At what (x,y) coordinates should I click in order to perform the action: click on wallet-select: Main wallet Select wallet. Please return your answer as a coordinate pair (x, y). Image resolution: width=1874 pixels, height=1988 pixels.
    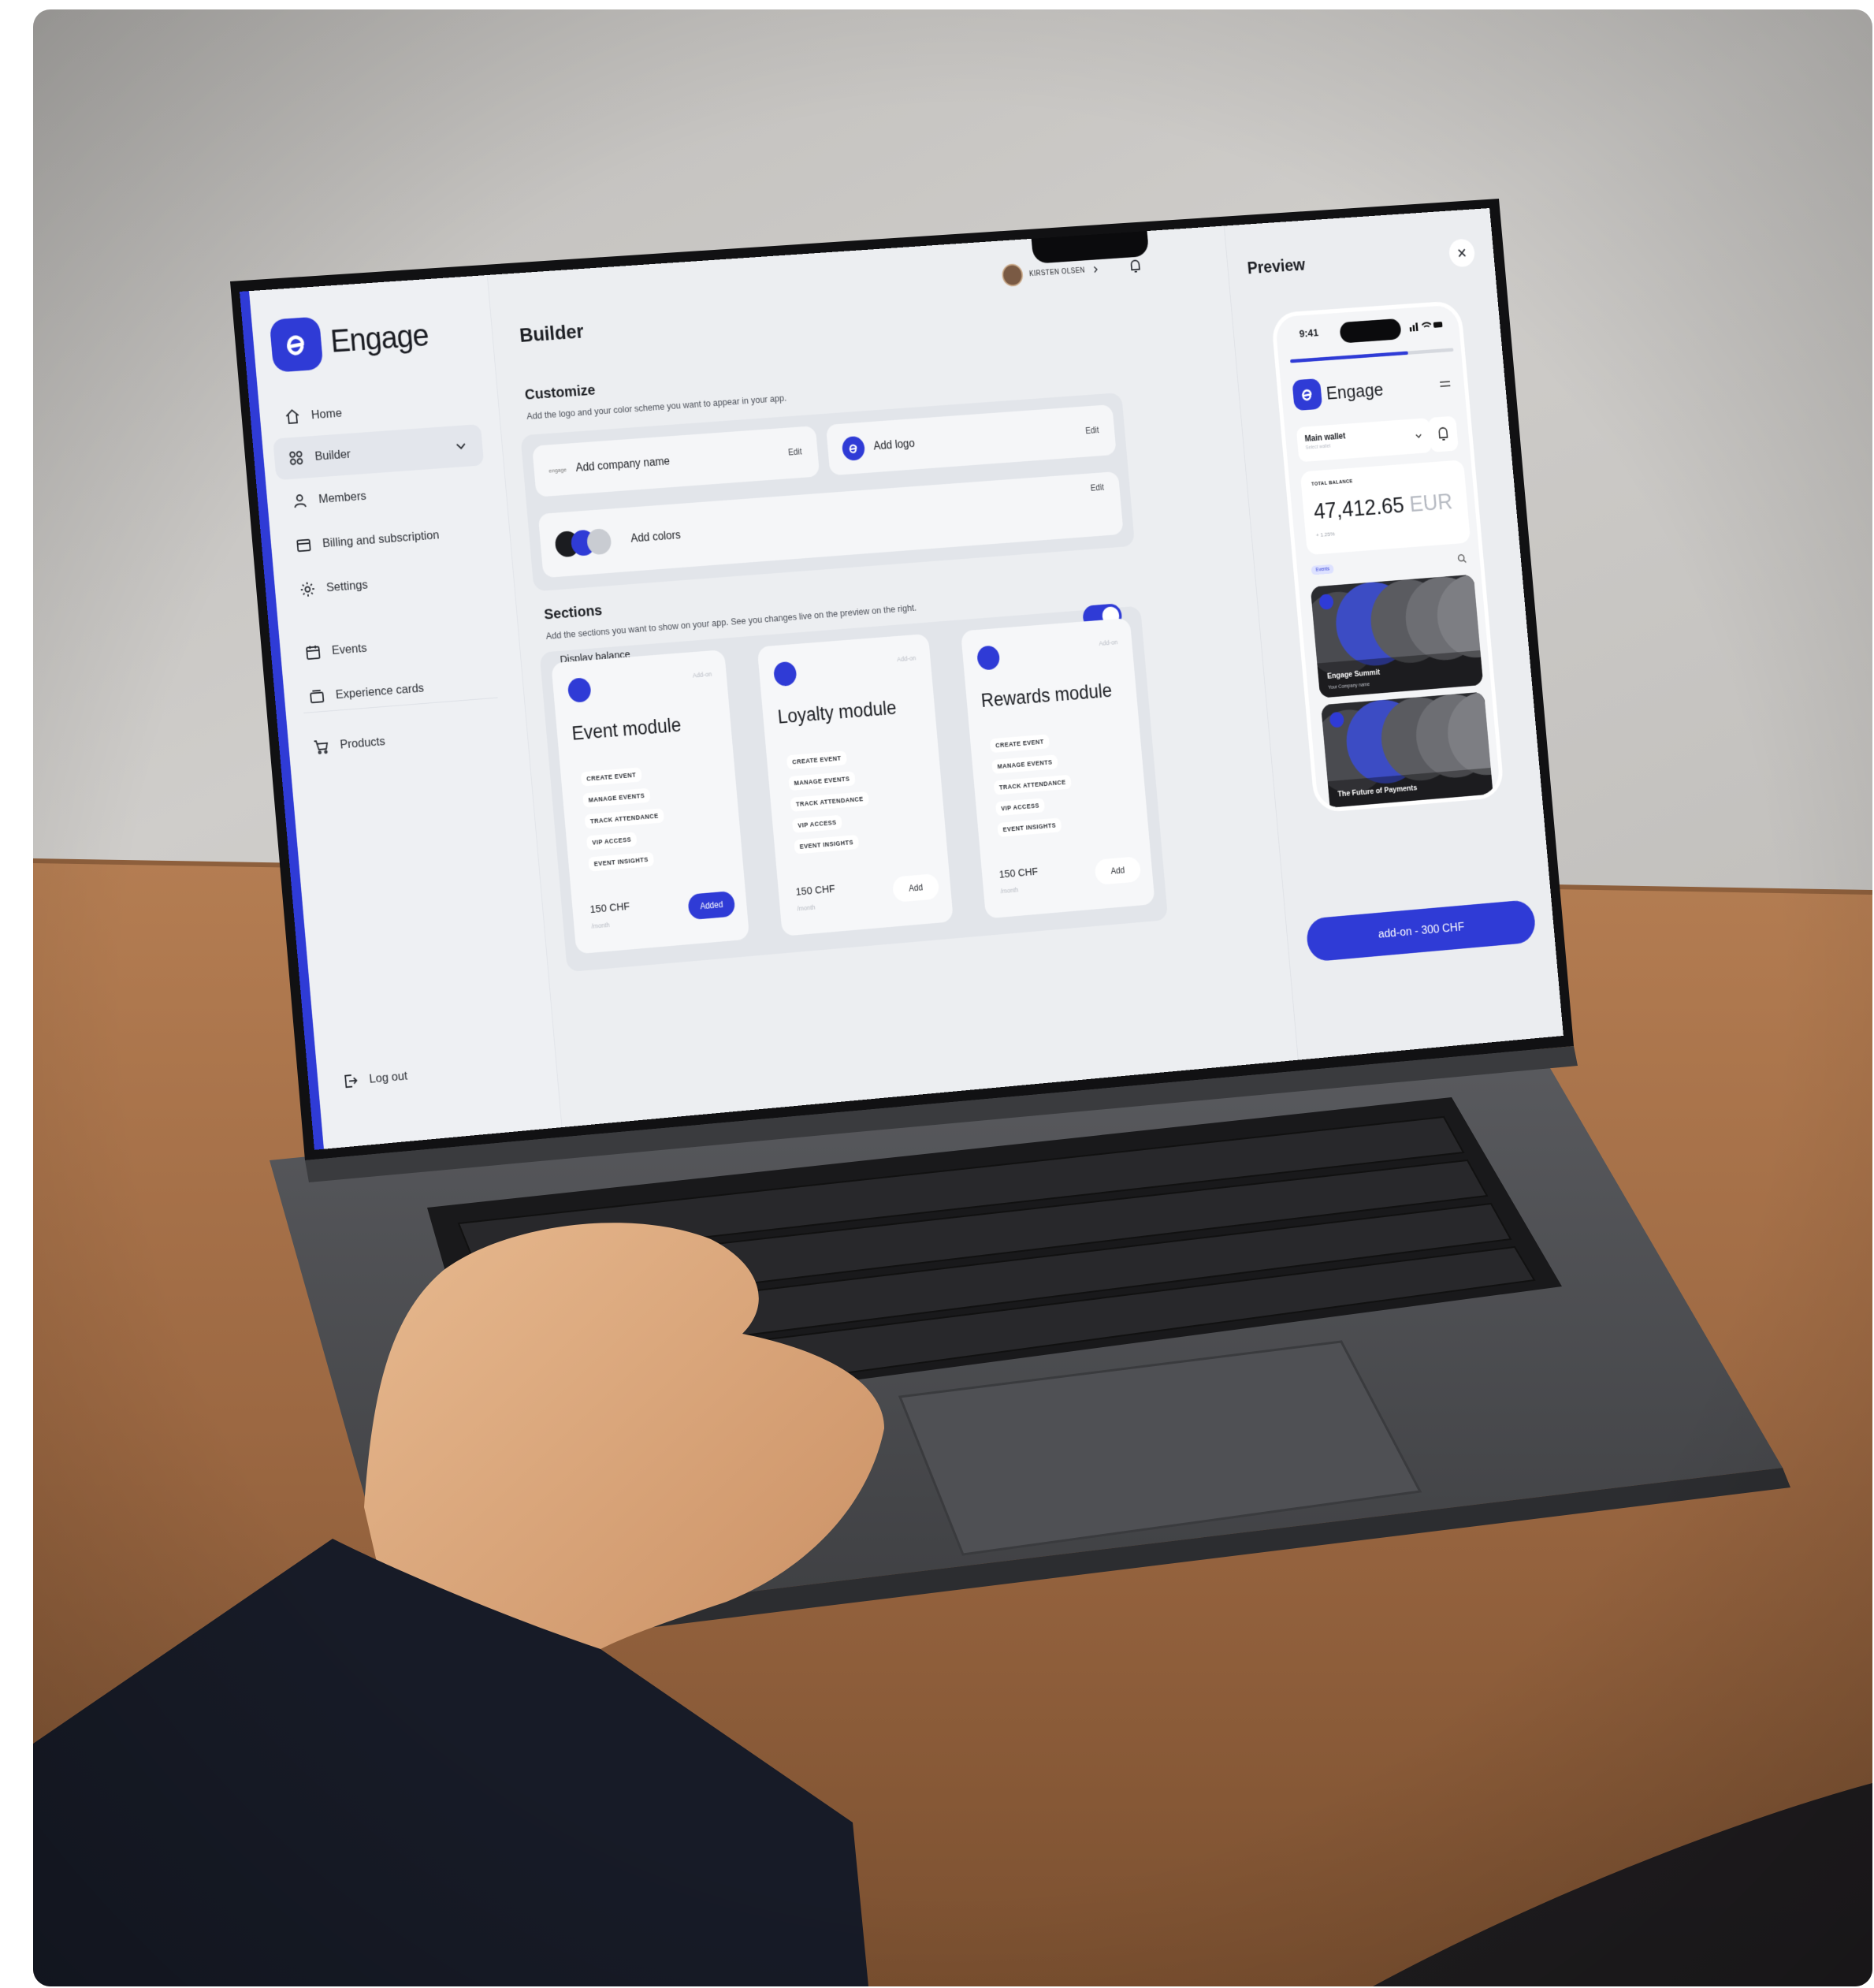
    Looking at the image, I should click on (1364, 440).